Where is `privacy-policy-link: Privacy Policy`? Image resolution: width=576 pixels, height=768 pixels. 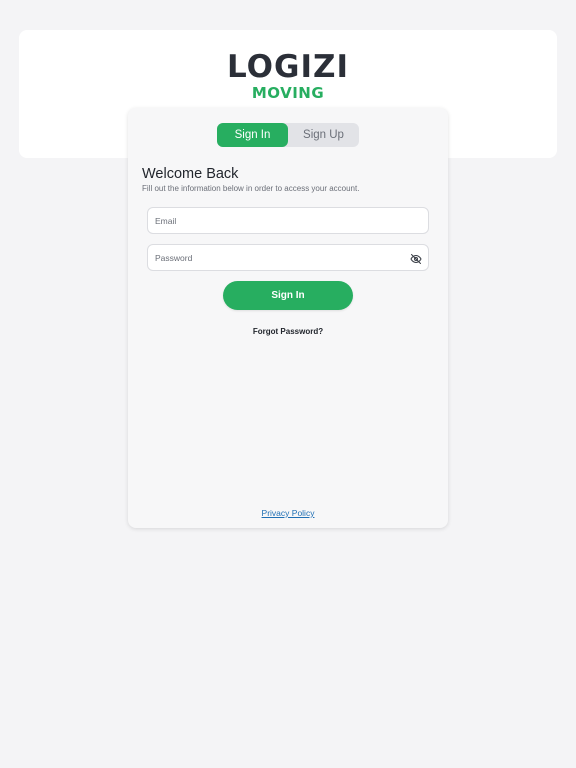
privacy-policy-link: Privacy Policy is located at coordinates (288, 513).